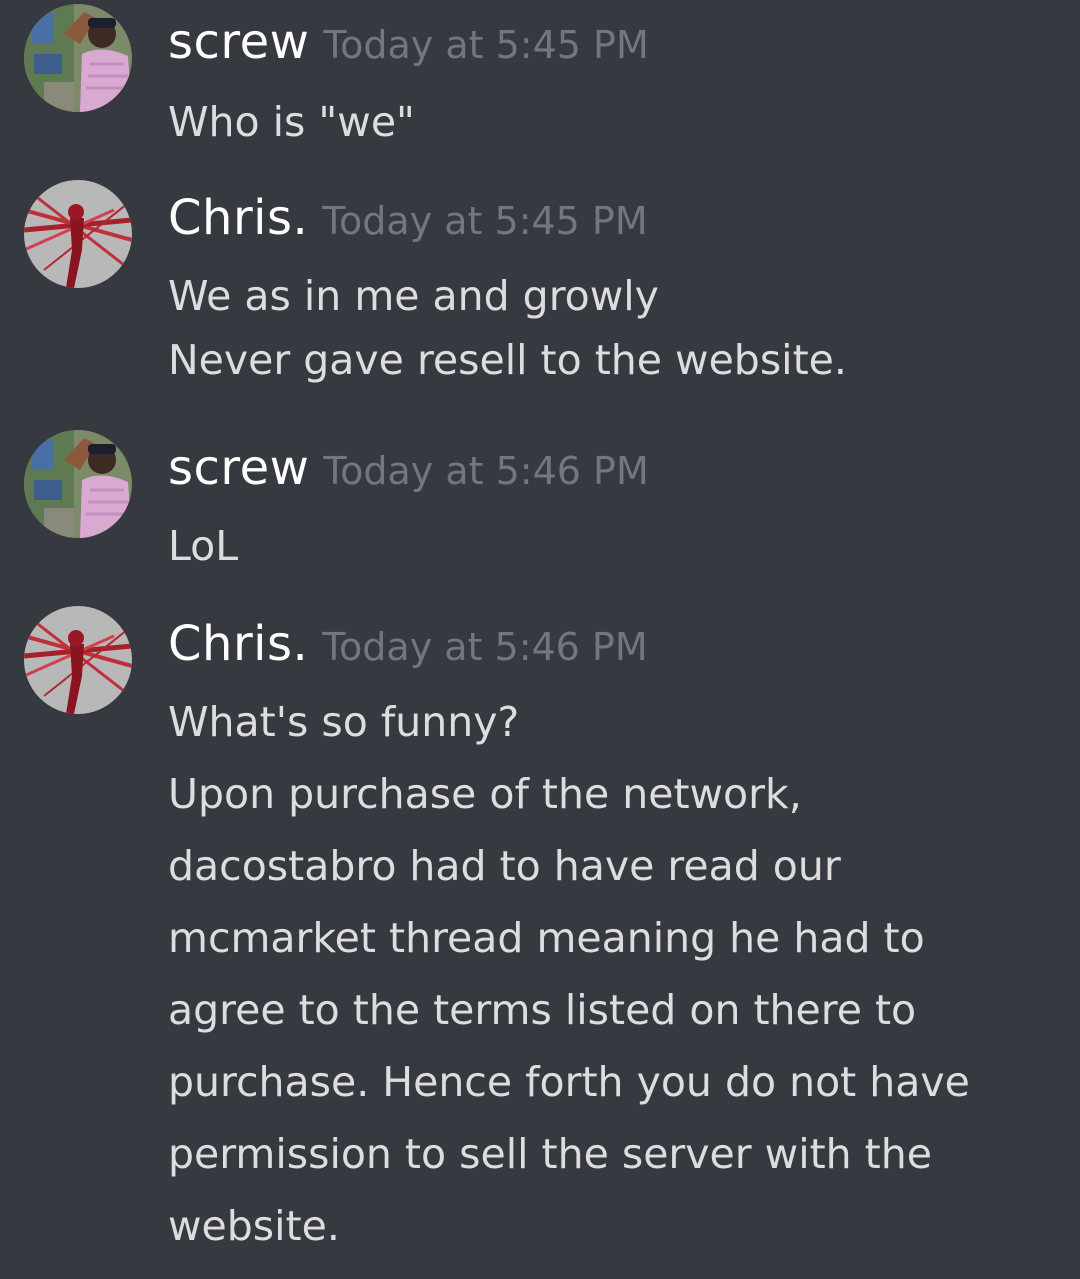 This screenshot has height=1279, width=1080. Describe the element at coordinates (504, 866) in the screenshot. I see `message-line: dacostabro had to have read our` at that location.